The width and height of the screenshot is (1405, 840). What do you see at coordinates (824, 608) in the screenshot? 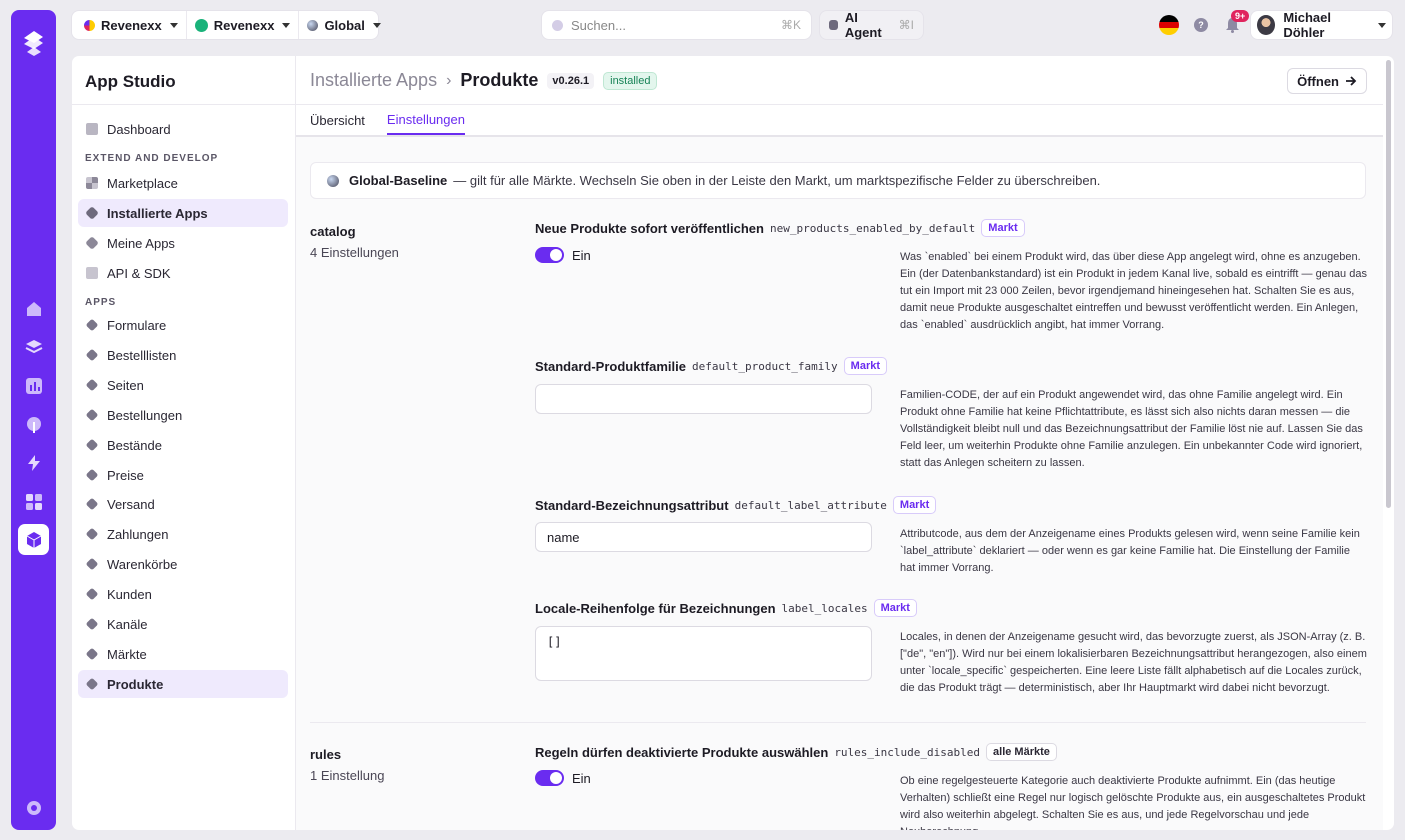
I see `setting-key: label_locales` at bounding box center [824, 608].